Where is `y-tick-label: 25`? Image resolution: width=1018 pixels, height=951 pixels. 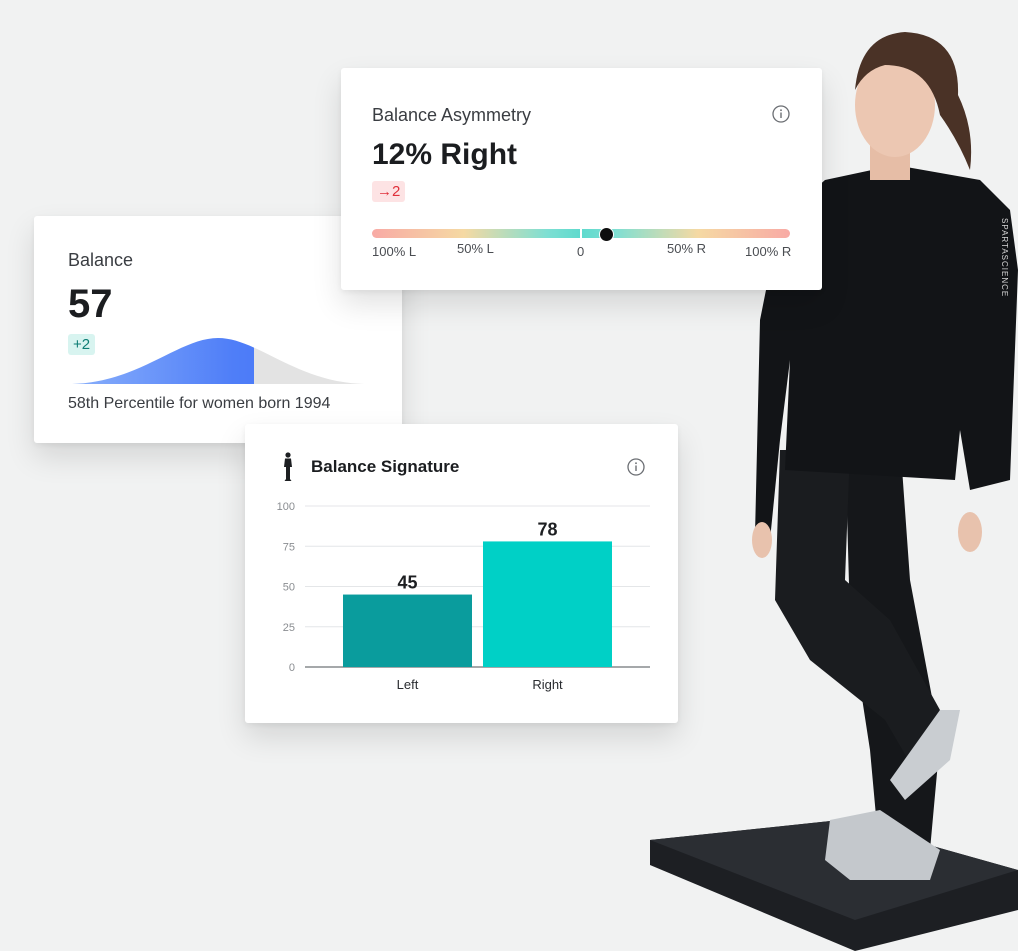 y-tick-label: 25 is located at coordinates (289, 628).